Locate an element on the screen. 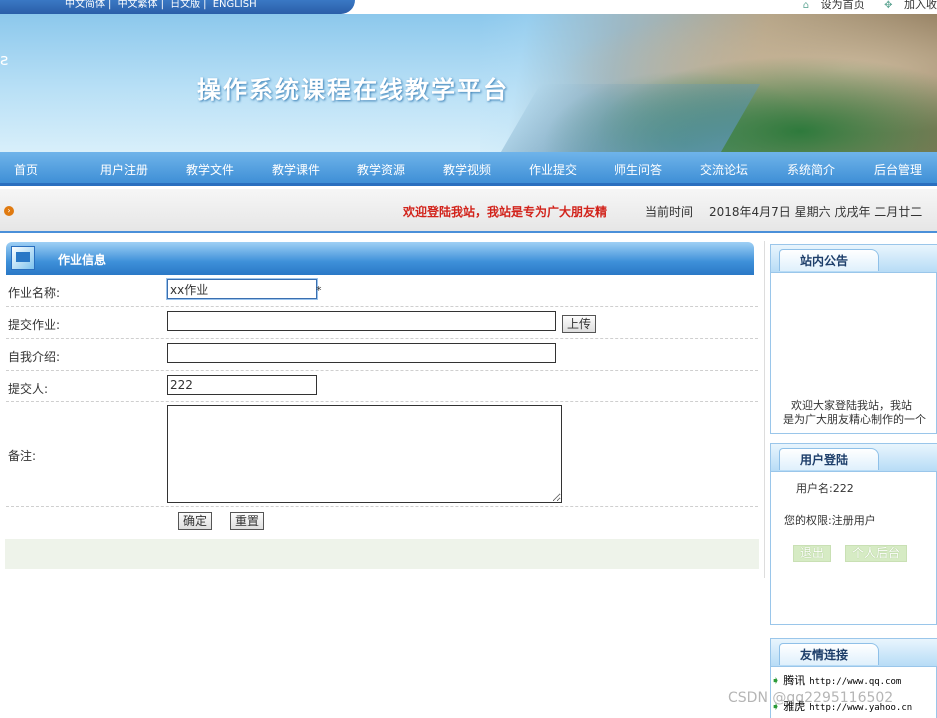 Image resolution: width=937 pixels, height=718 pixels. lang-english-link: ENGLISH is located at coordinates (235, 5).